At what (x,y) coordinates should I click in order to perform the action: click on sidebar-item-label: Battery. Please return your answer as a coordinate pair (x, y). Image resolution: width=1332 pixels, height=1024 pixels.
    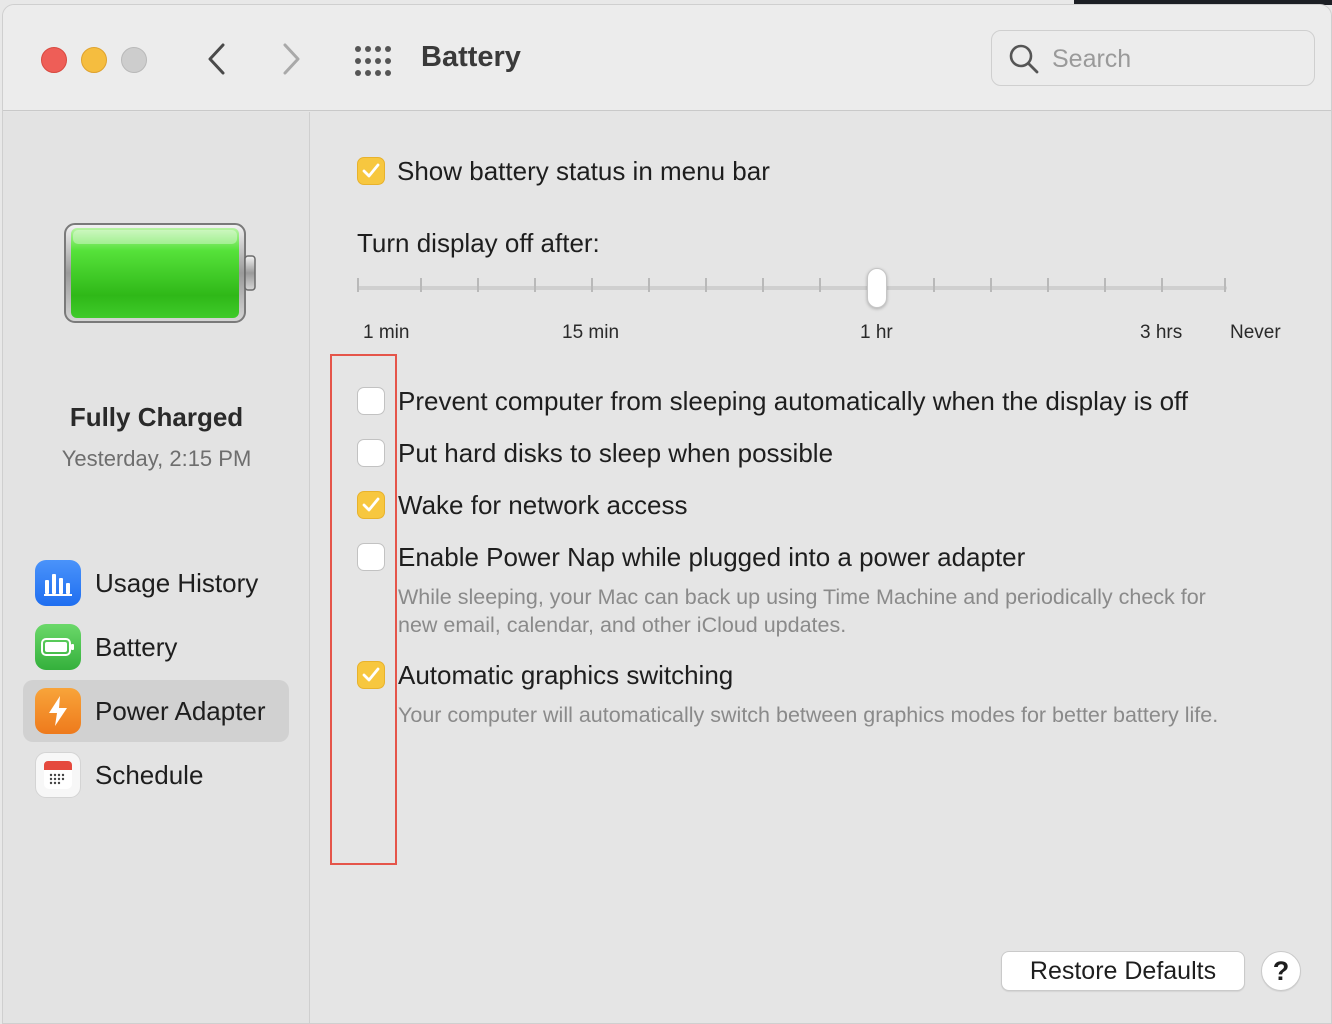
    Looking at the image, I should click on (136, 646).